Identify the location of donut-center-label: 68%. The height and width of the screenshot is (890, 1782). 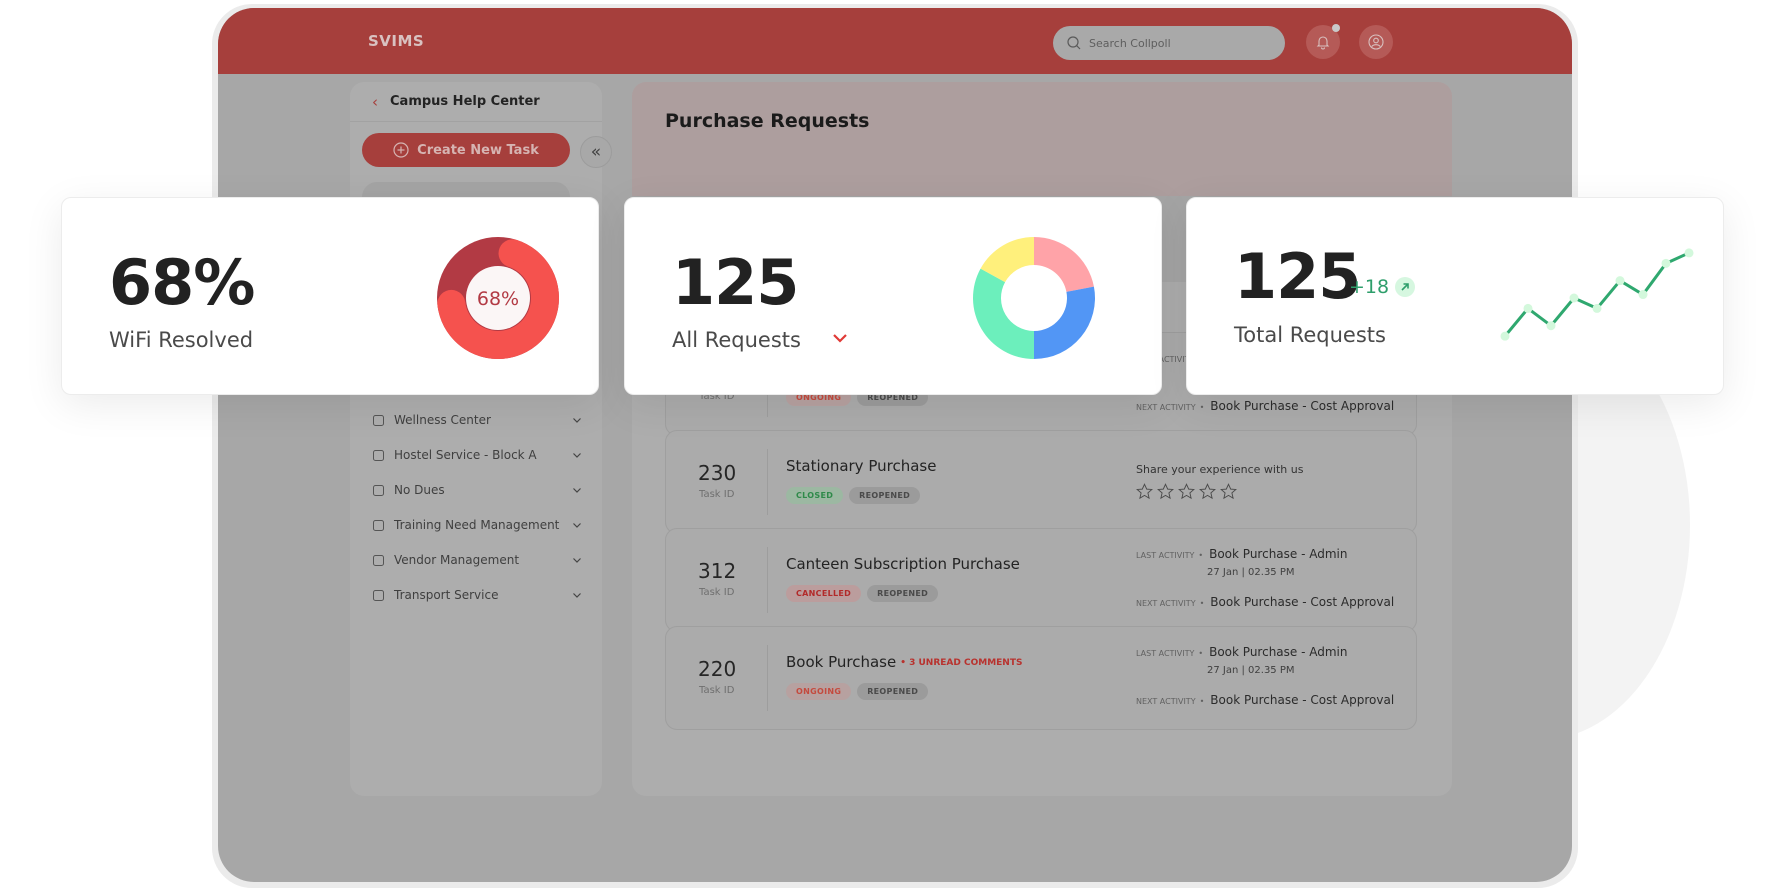
(498, 299).